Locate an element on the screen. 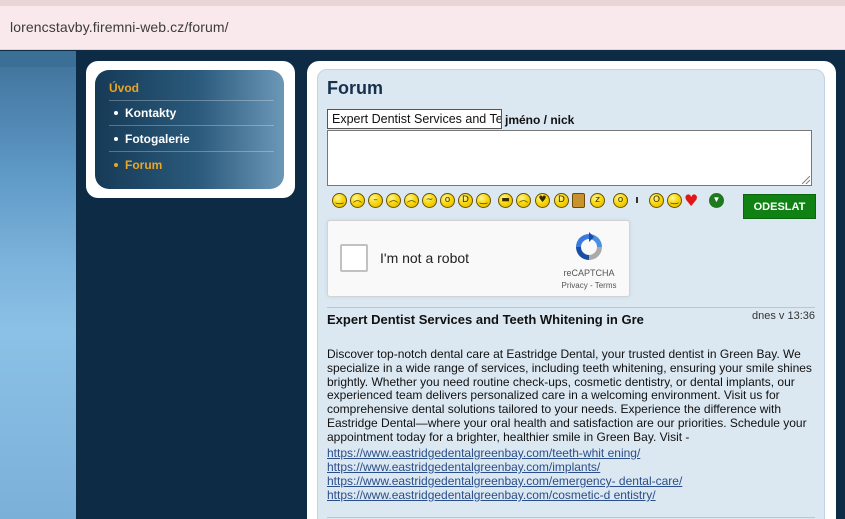  smiley-sad-icon: ︵ is located at coordinates (357, 200).